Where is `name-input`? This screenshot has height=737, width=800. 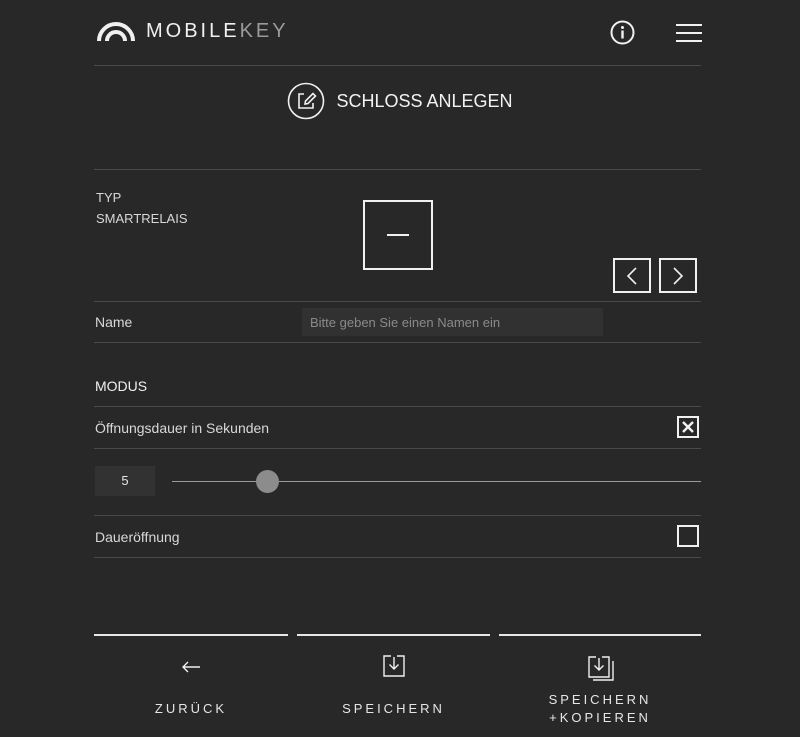 name-input is located at coordinates (452, 322).